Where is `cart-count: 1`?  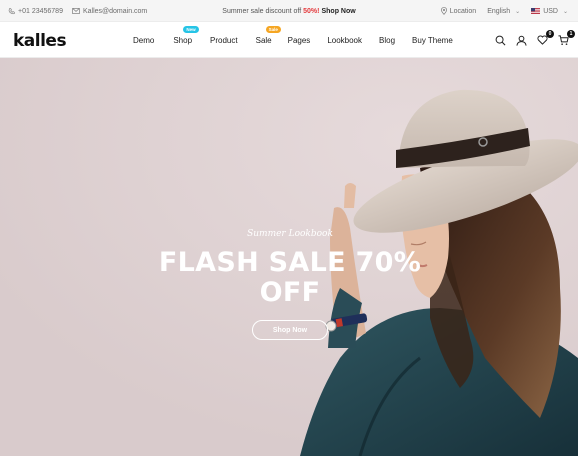
cart-count: 1 is located at coordinates (571, 33).